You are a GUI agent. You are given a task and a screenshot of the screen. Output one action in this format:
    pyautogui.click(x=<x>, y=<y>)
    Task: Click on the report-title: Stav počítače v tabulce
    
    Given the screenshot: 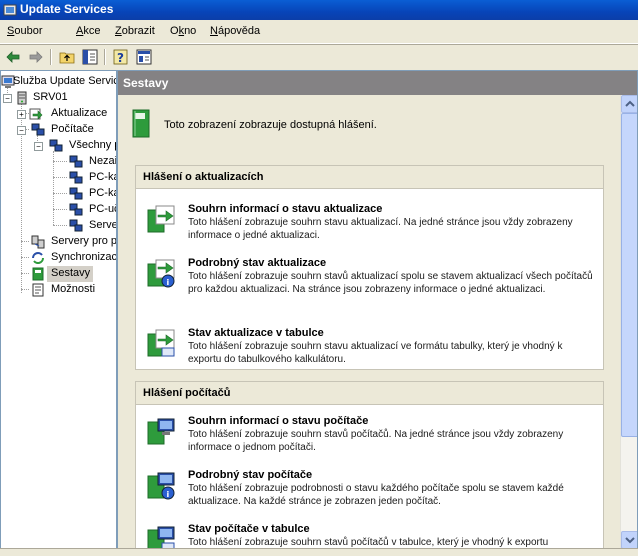 What is the action you would take?
    pyautogui.click(x=249, y=529)
    